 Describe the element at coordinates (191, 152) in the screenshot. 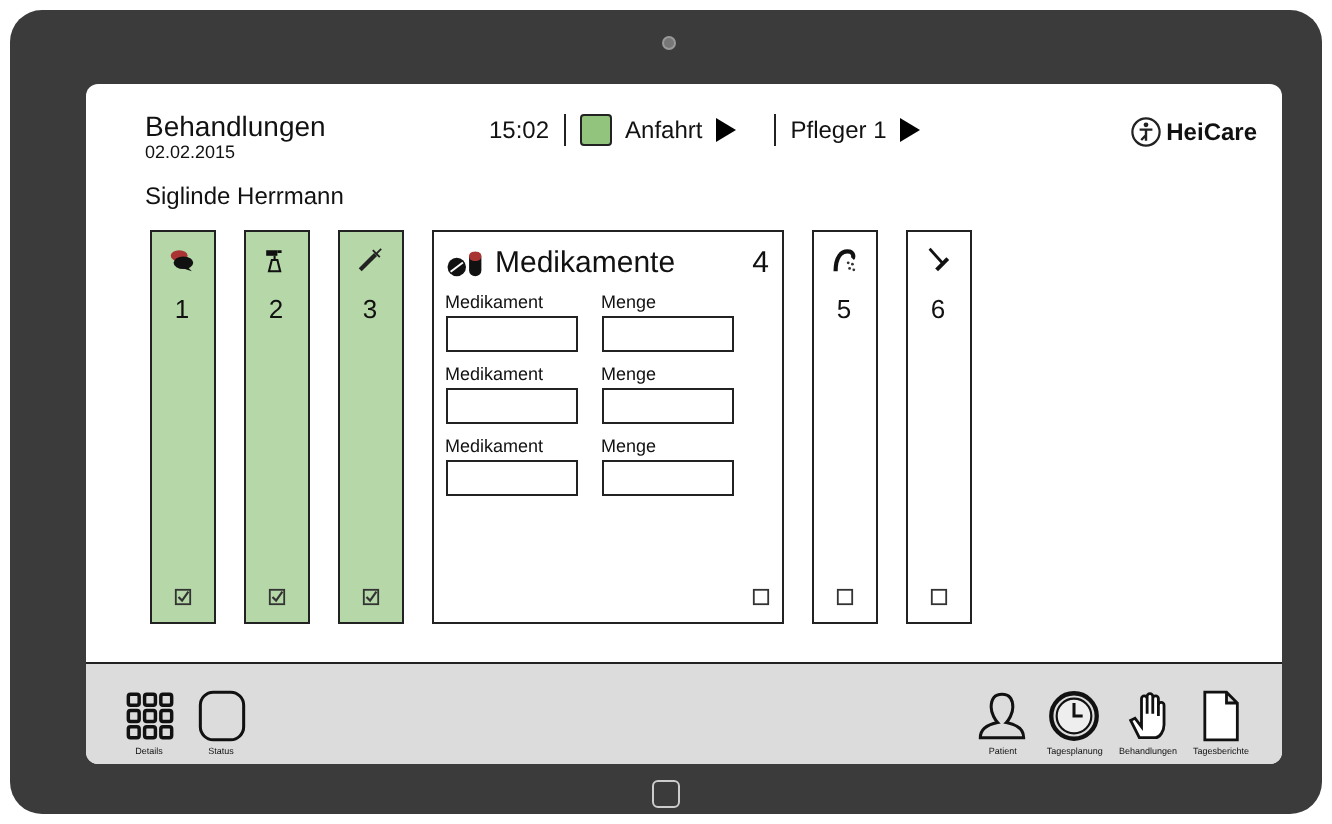

I see `date-label: 02.02.2015` at that location.